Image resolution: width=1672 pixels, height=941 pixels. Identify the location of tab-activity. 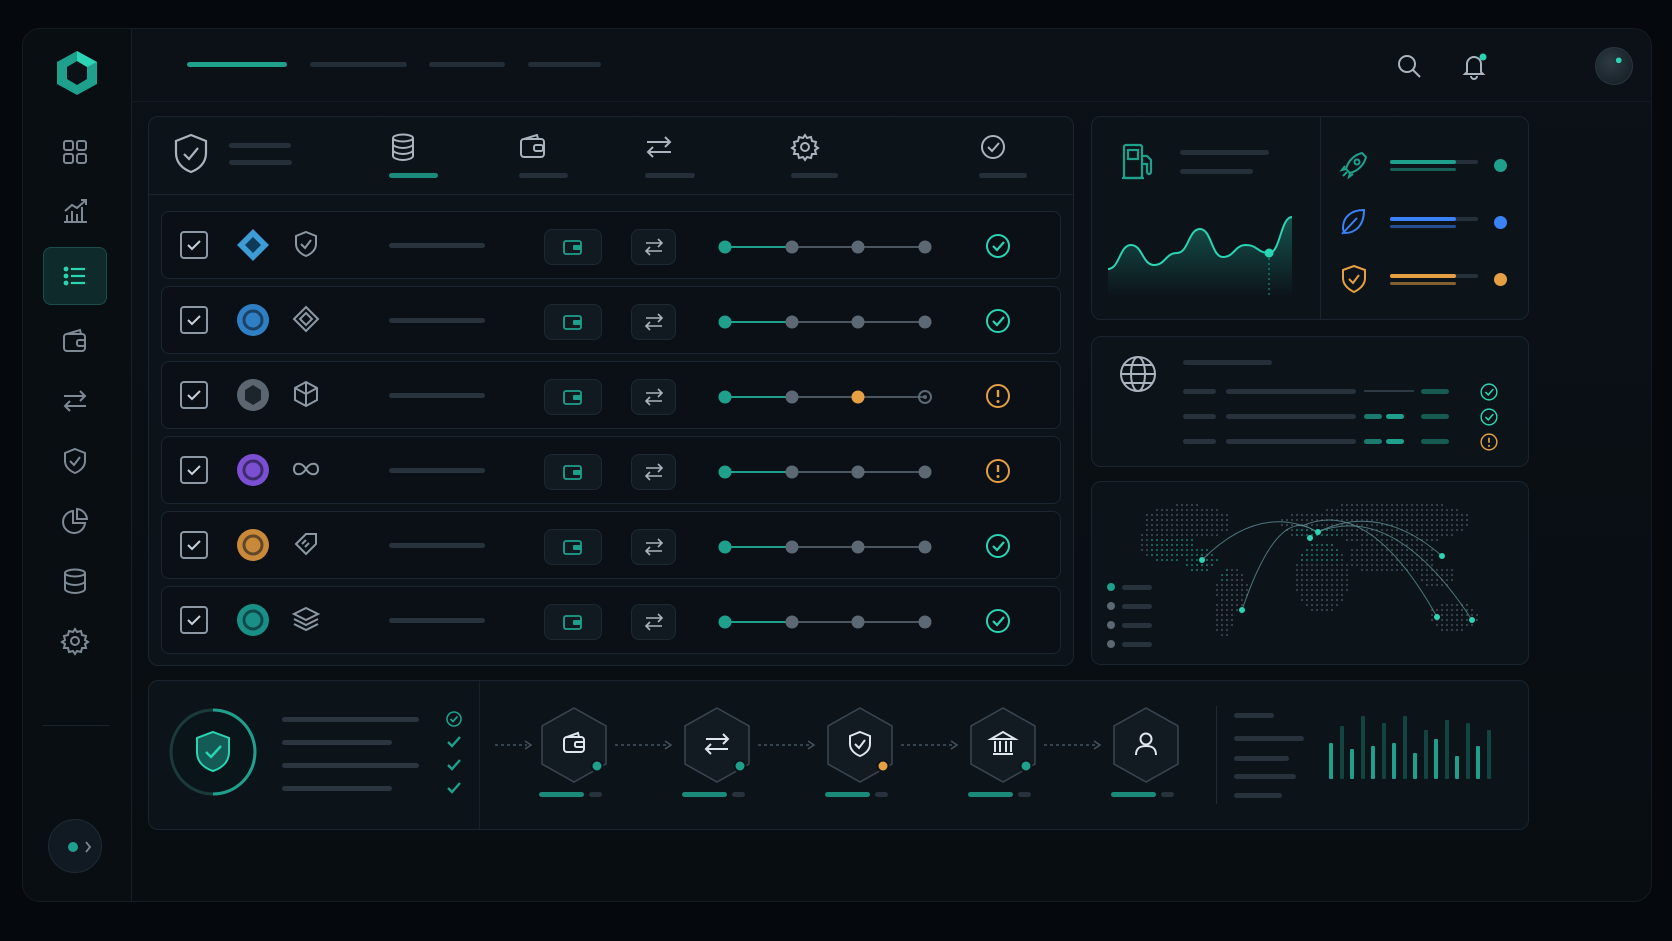
(358, 64).